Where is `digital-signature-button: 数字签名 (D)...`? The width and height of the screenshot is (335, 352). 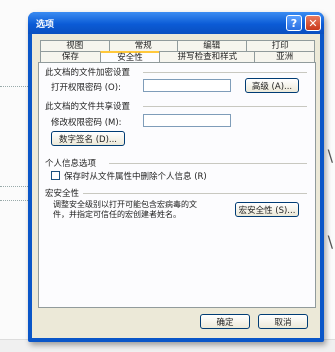 digital-signature-button: 数字签名 (D)... is located at coordinates (88, 138).